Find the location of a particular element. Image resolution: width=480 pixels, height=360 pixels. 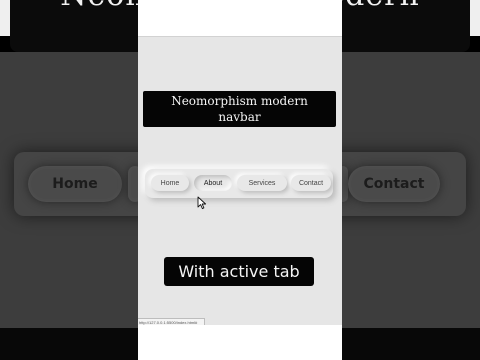

title-caption: Neomorphism modern navbar is located at coordinates (239, 109).